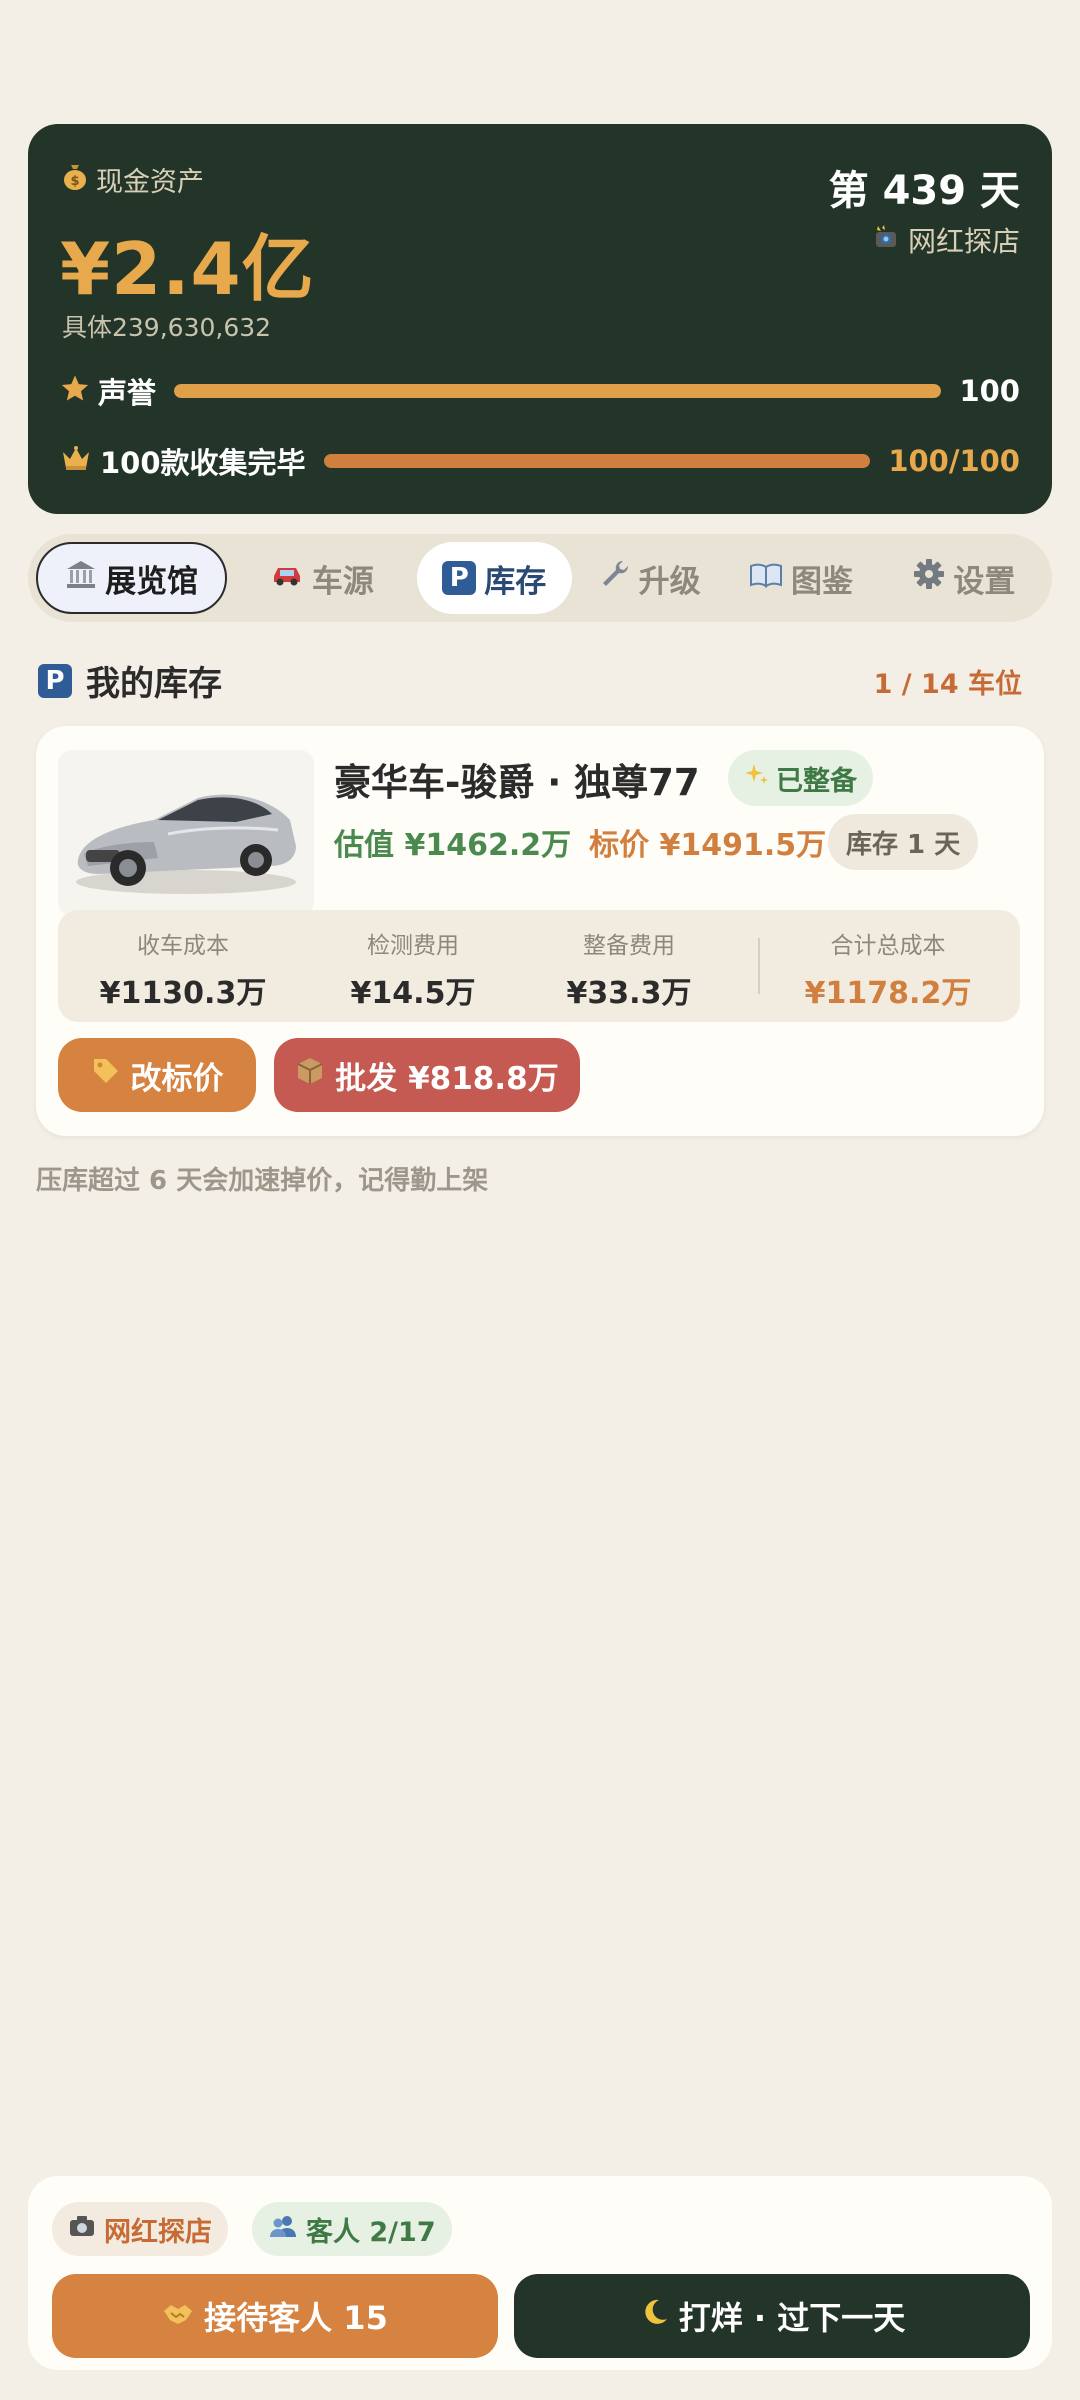 Image resolution: width=1080 pixels, height=2400 pixels. Describe the element at coordinates (177, 1078) in the screenshot. I see `reprice-label: 改标价` at that location.